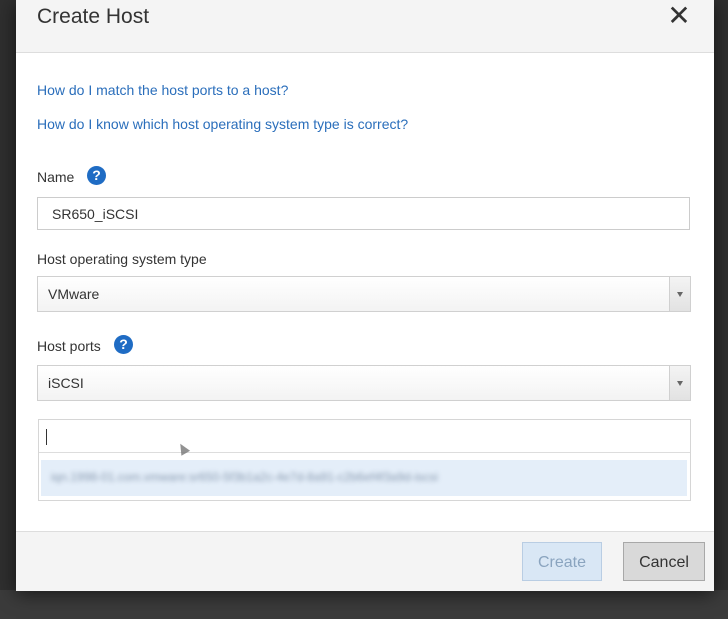 The height and width of the screenshot is (619, 728). What do you see at coordinates (162, 90) in the screenshot?
I see `help-link-match-ports: How do I match the host ports to a host?` at bounding box center [162, 90].